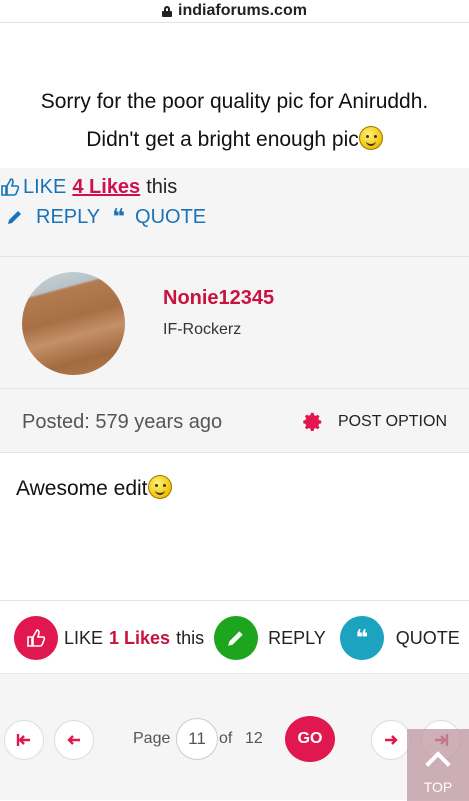 This screenshot has height=801, width=469. I want to click on address-bar: indiaforums.com, so click(234, 11).